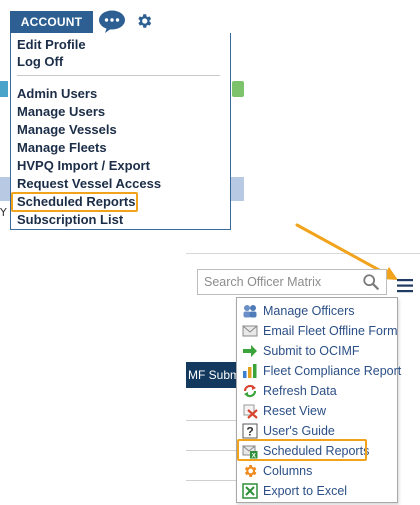 This screenshot has width=420, height=505. What do you see at coordinates (294, 411) in the screenshot?
I see `grid-menu-item-reset-view: Reset View` at bounding box center [294, 411].